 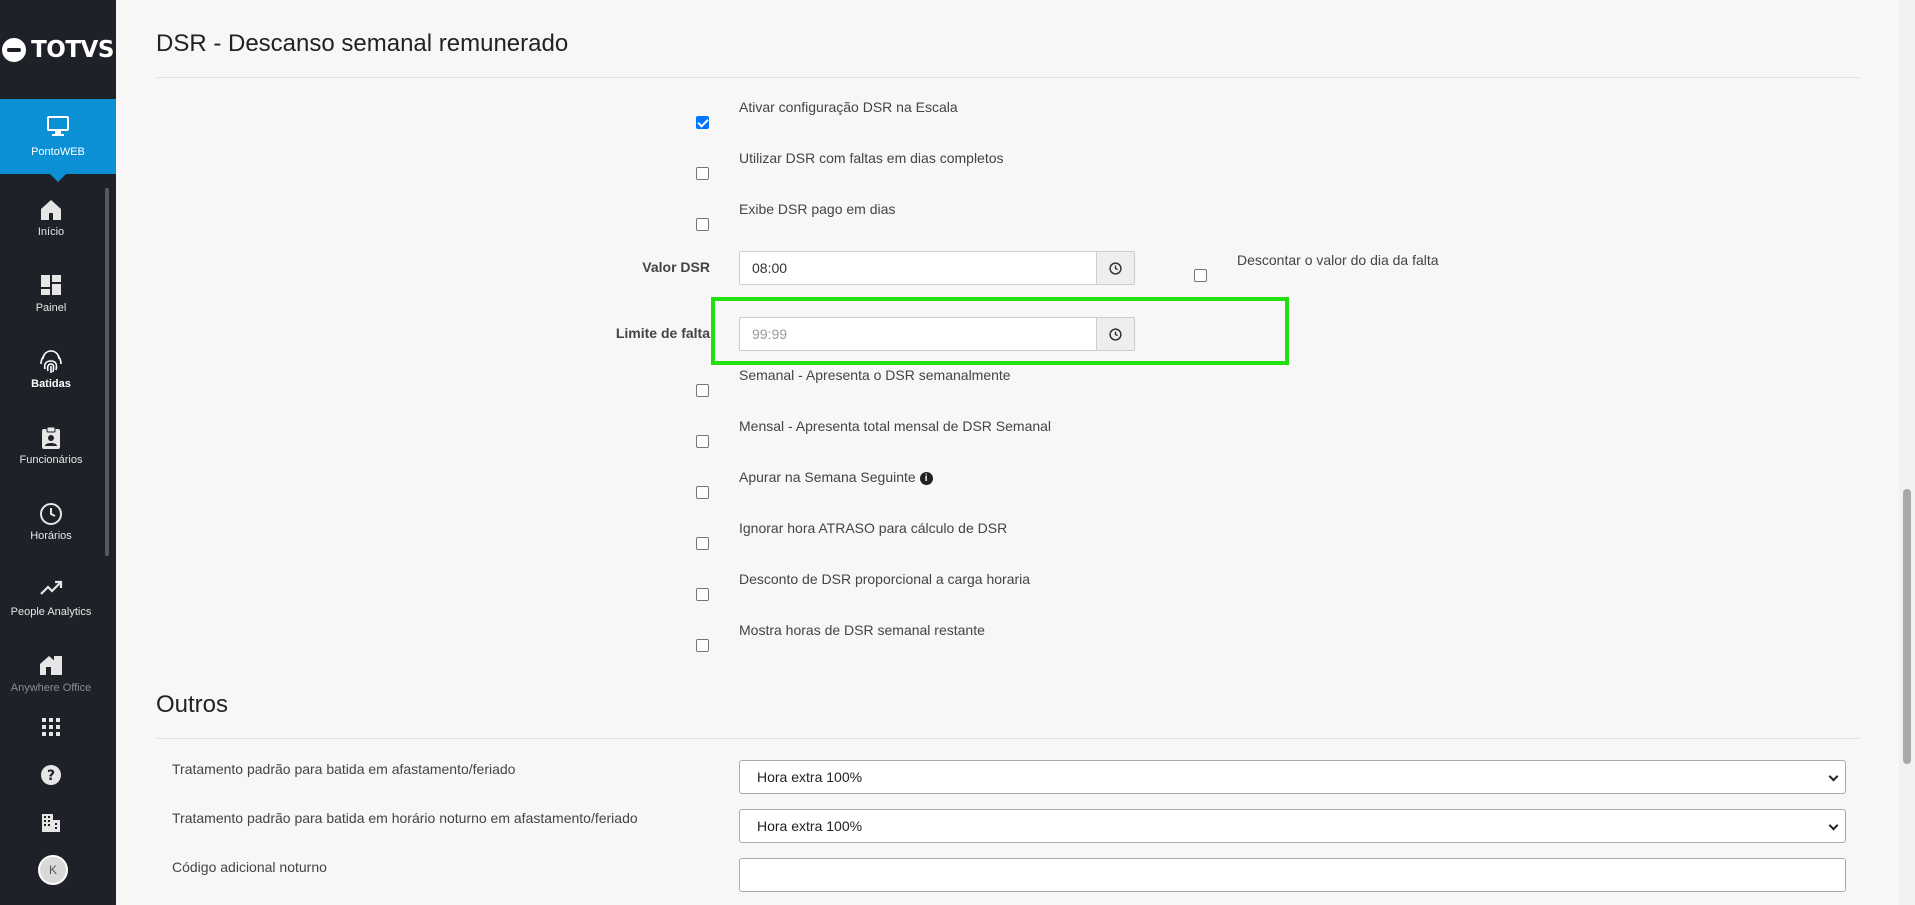 What do you see at coordinates (918, 334) in the screenshot?
I see `limite-falta-input: 99:99` at bounding box center [918, 334].